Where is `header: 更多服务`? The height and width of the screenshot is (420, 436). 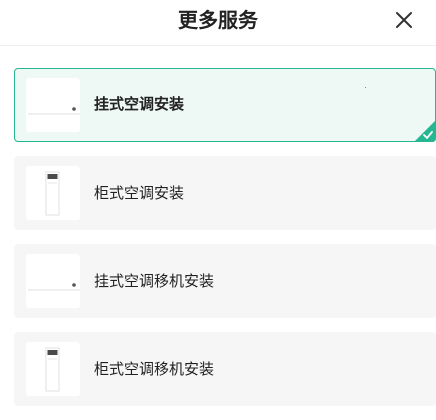
header: 更多服务 is located at coordinates (218, 23).